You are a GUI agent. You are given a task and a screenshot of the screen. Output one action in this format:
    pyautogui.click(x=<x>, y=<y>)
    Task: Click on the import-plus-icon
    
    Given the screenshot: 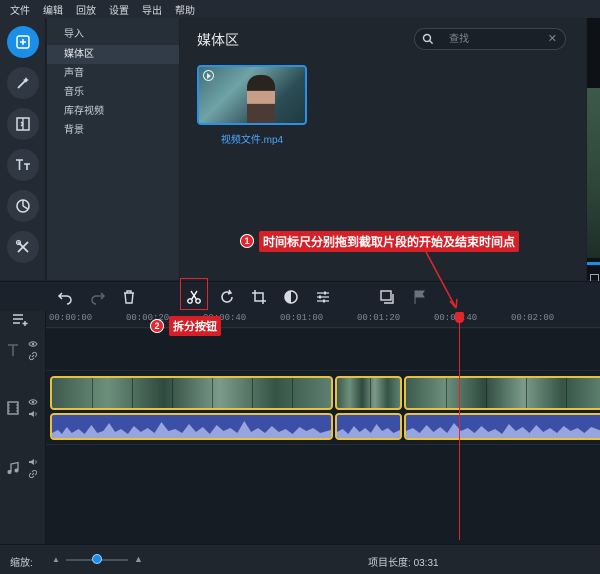 What is the action you would take?
    pyautogui.click(x=23, y=42)
    